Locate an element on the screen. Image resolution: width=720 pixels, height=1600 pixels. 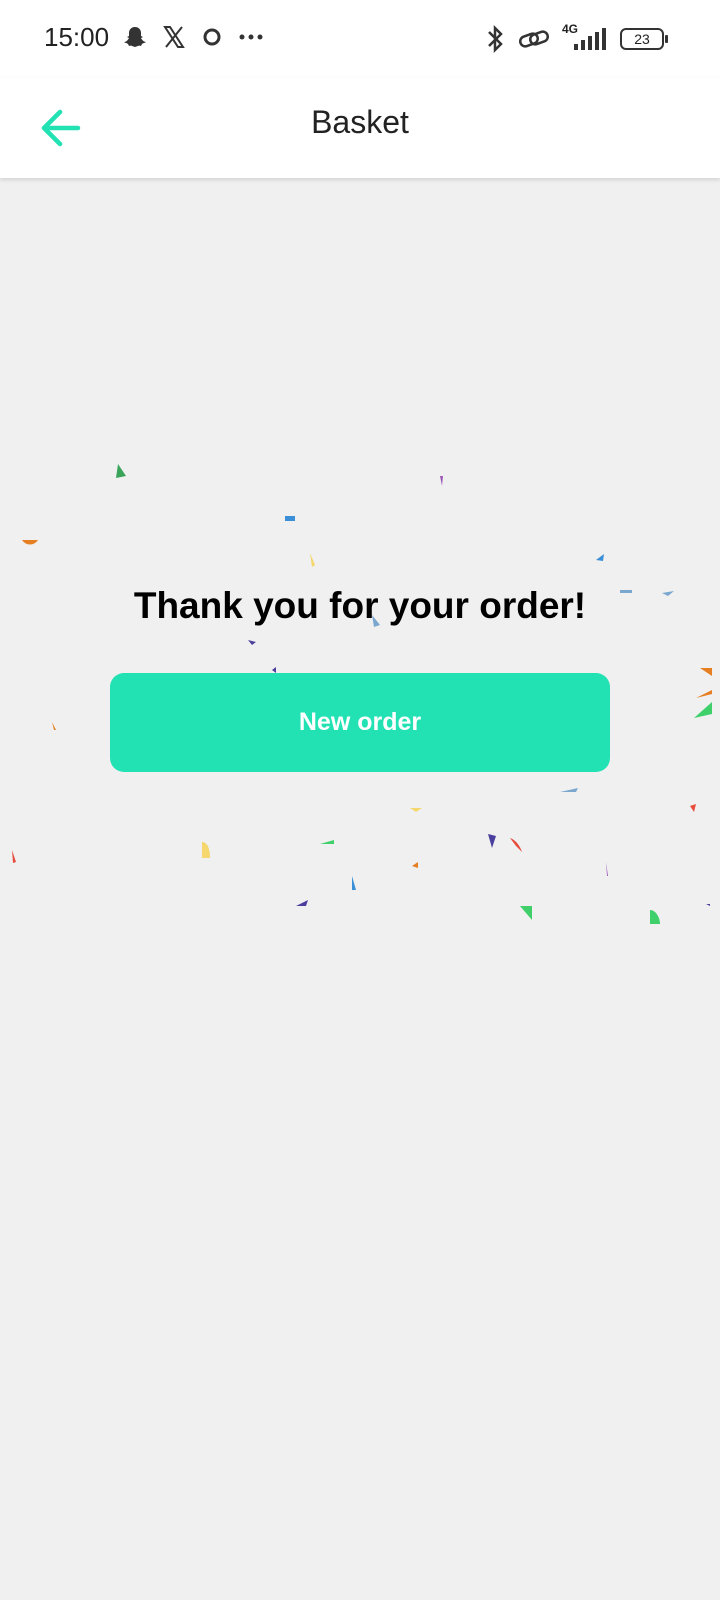
battery-icon: 23 is located at coordinates (644, 39).